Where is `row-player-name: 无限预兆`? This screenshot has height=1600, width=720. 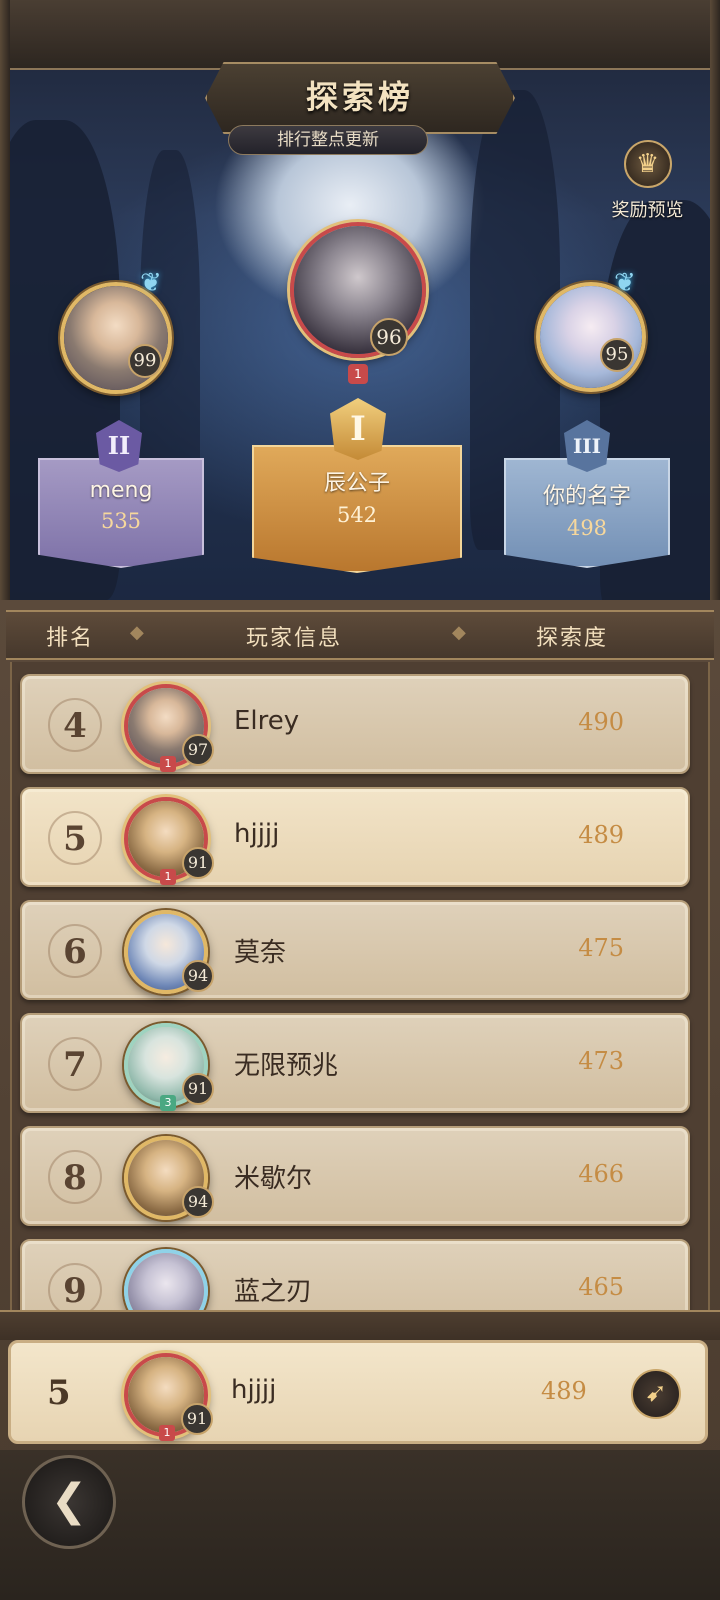 row-player-name: 无限预兆 is located at coordinates (286, 1066).